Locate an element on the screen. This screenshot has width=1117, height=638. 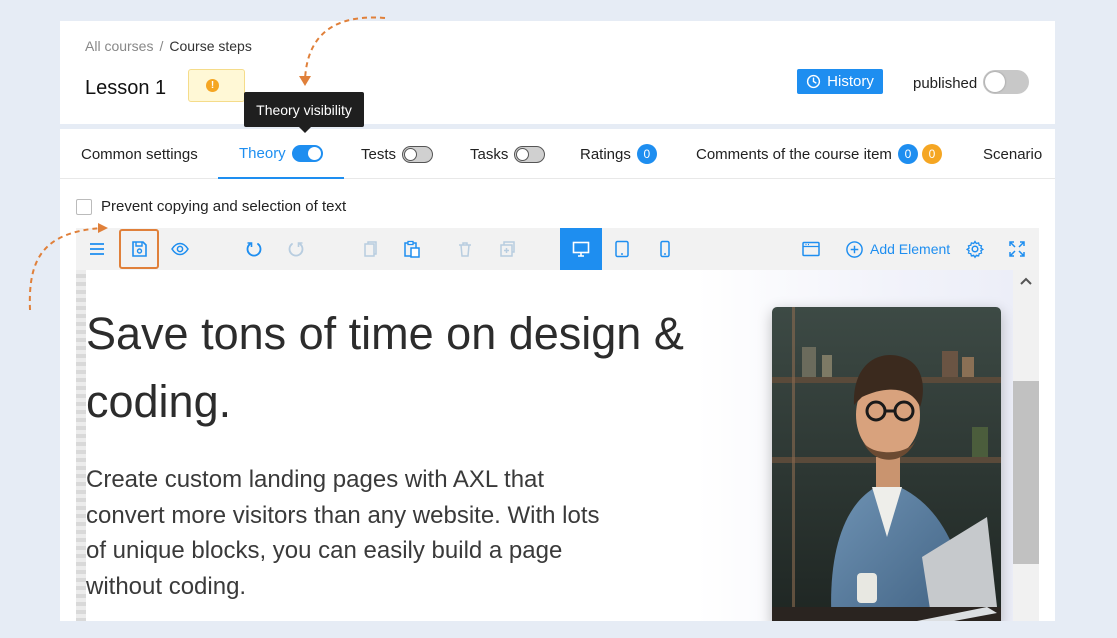
dashed-arrow-tooltip-icon is located at coordinates (342, 51).